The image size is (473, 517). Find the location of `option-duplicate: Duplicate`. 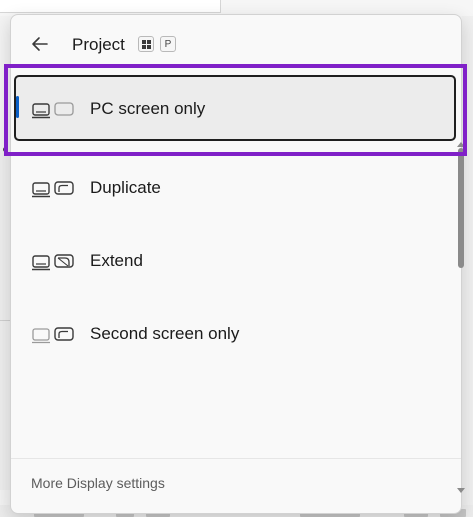

option-duplicate: Duplicate is located at coordinates (235, 187).